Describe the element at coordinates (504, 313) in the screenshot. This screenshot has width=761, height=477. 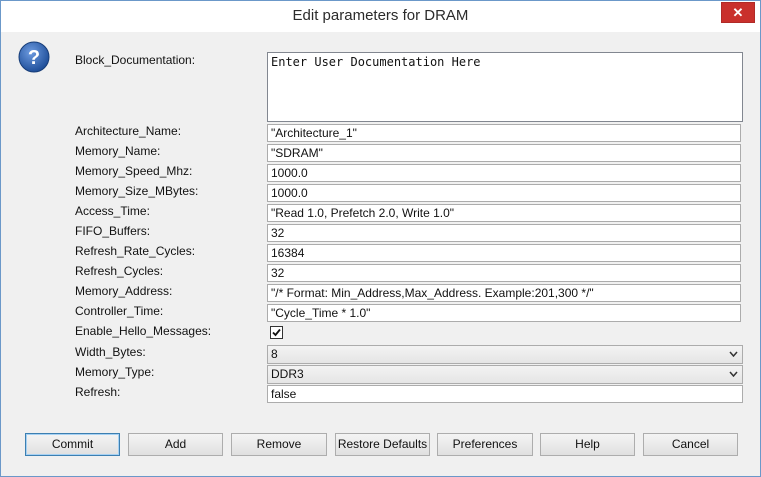
I see `controller-time-input: "Cycle_Time * 1.0"` at that location.